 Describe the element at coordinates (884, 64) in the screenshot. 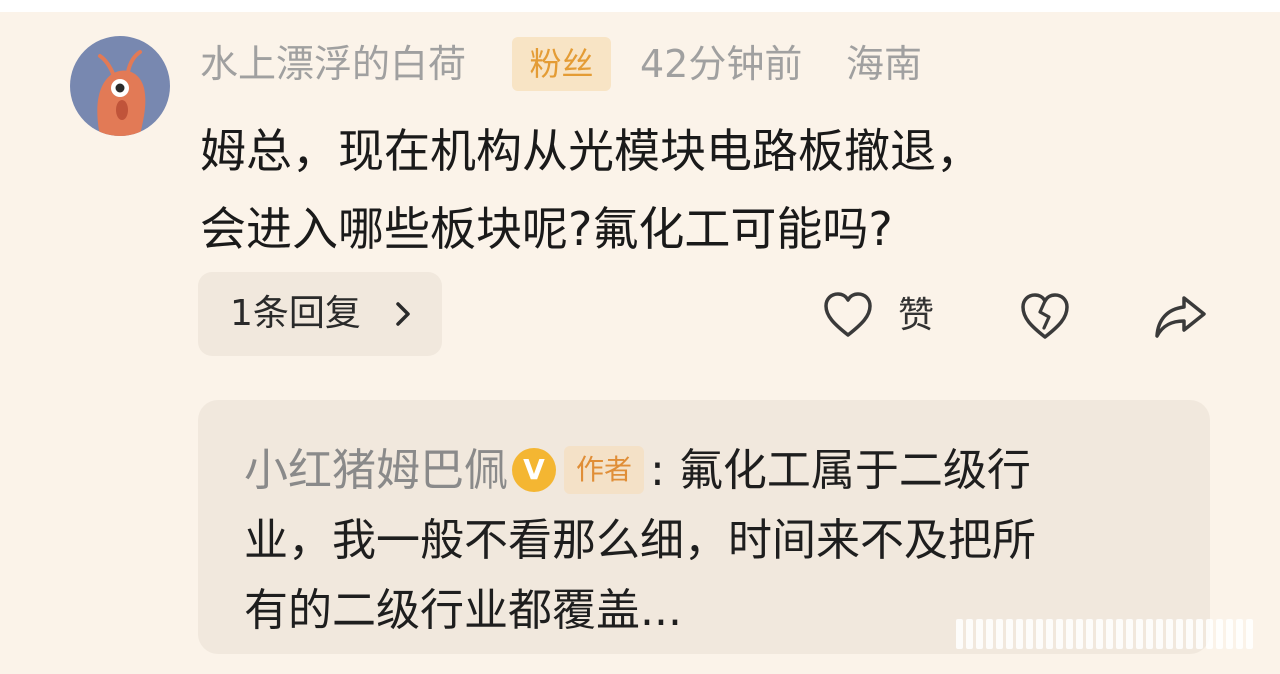

I see `comment-location: 海南` at that location.